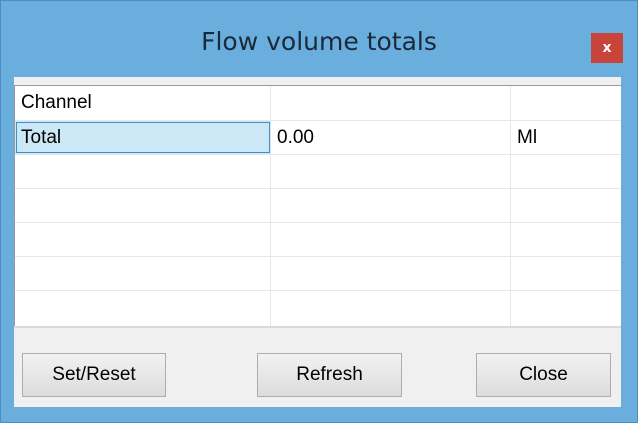  Describe the element at coordinates (607, 48) in the screenshot. I see `close-icon: x` at that location.